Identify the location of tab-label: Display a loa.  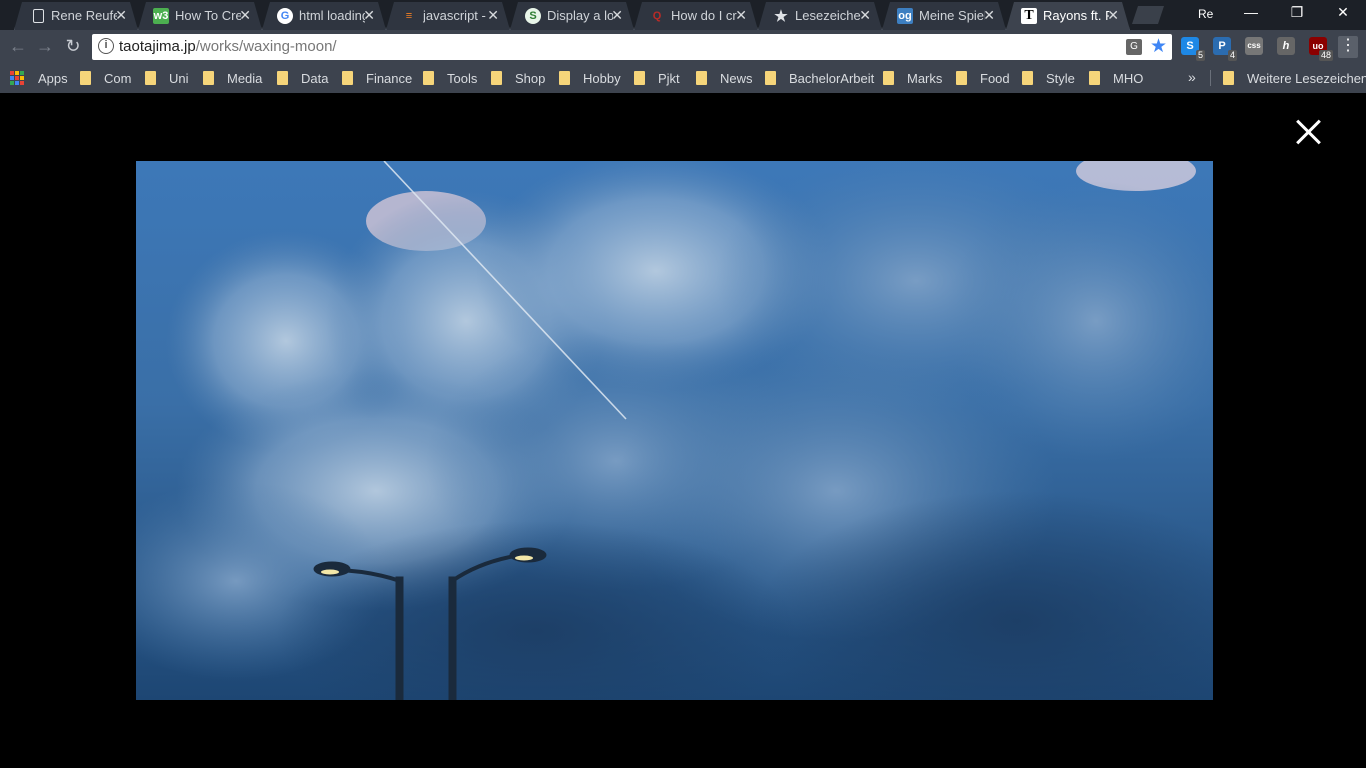
(580, 15).